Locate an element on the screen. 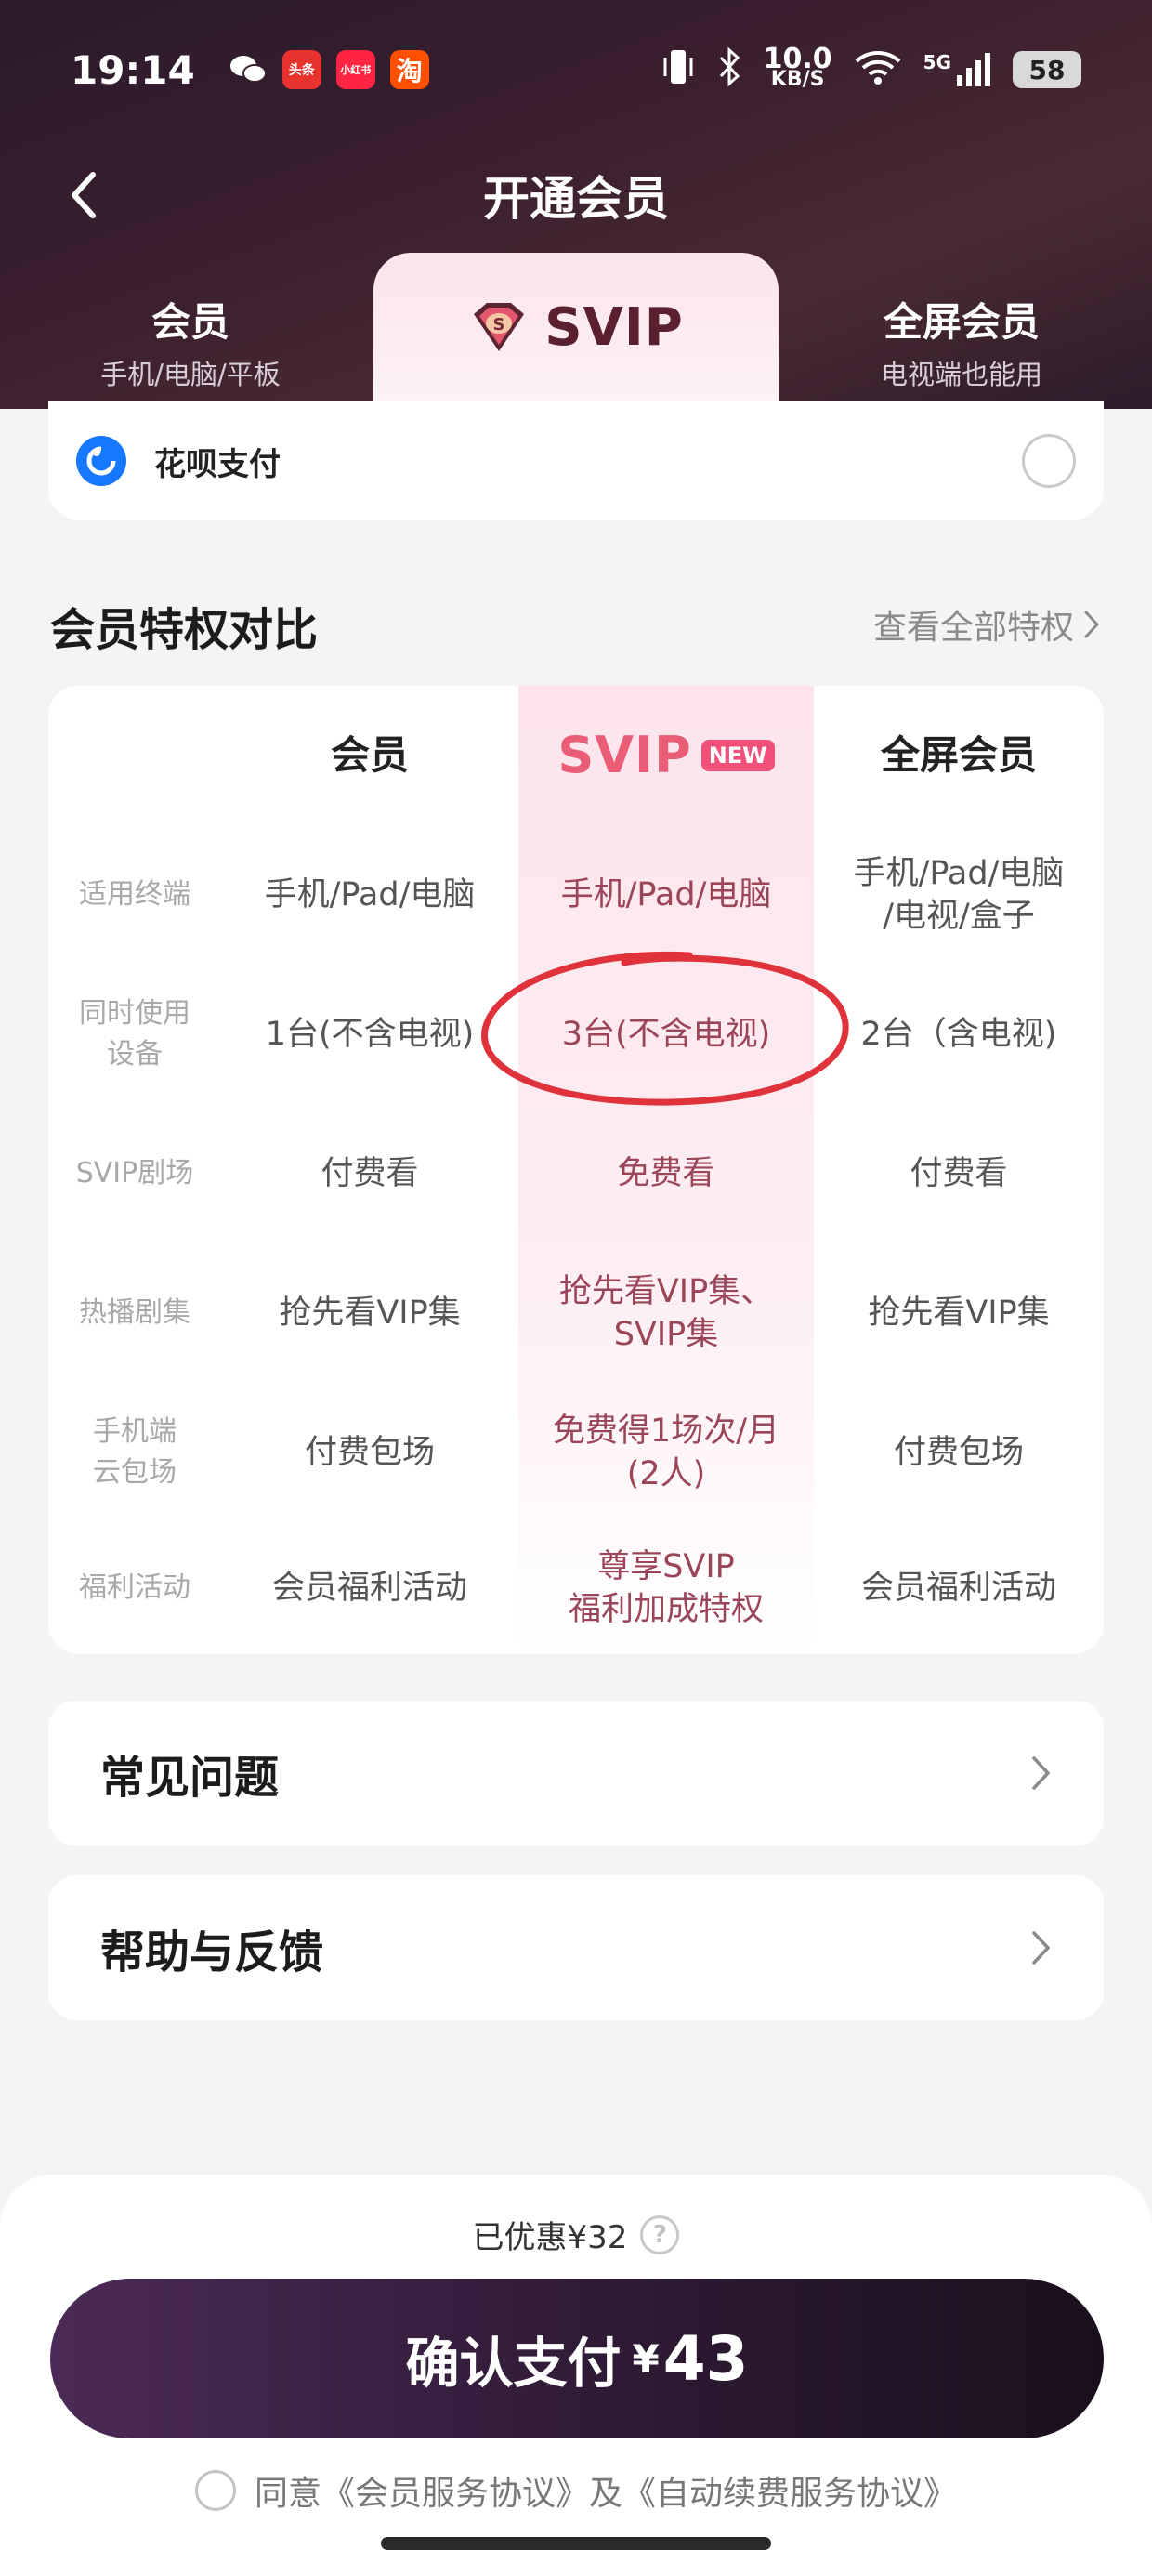 The height and width of the screenshot is (2576, 1152). faq-label: 常见问题 is located at coordinates (190, 1778).